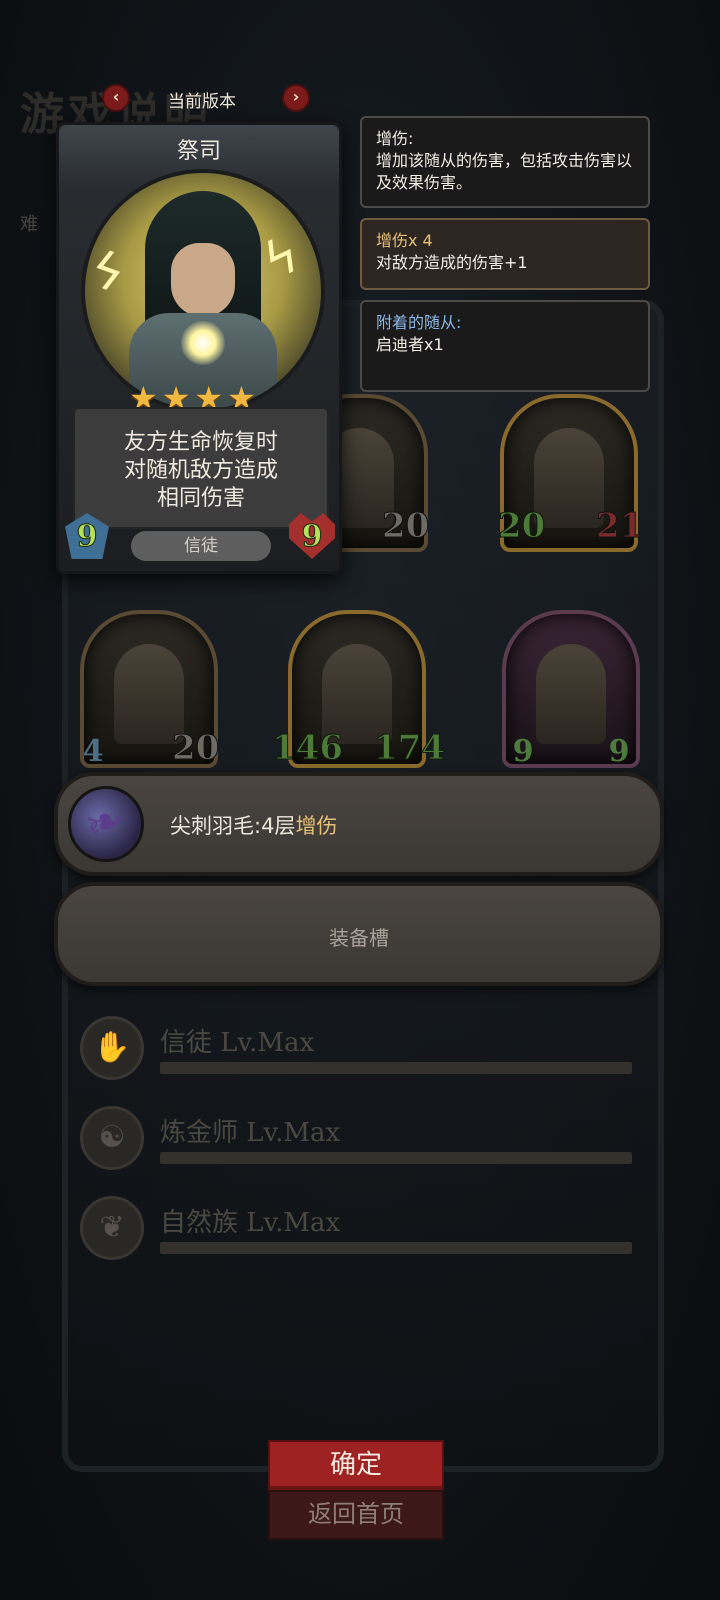  Describe the element at coordinates (523, 751) in the screenshot. I see `minion-attack: 9` at that location.